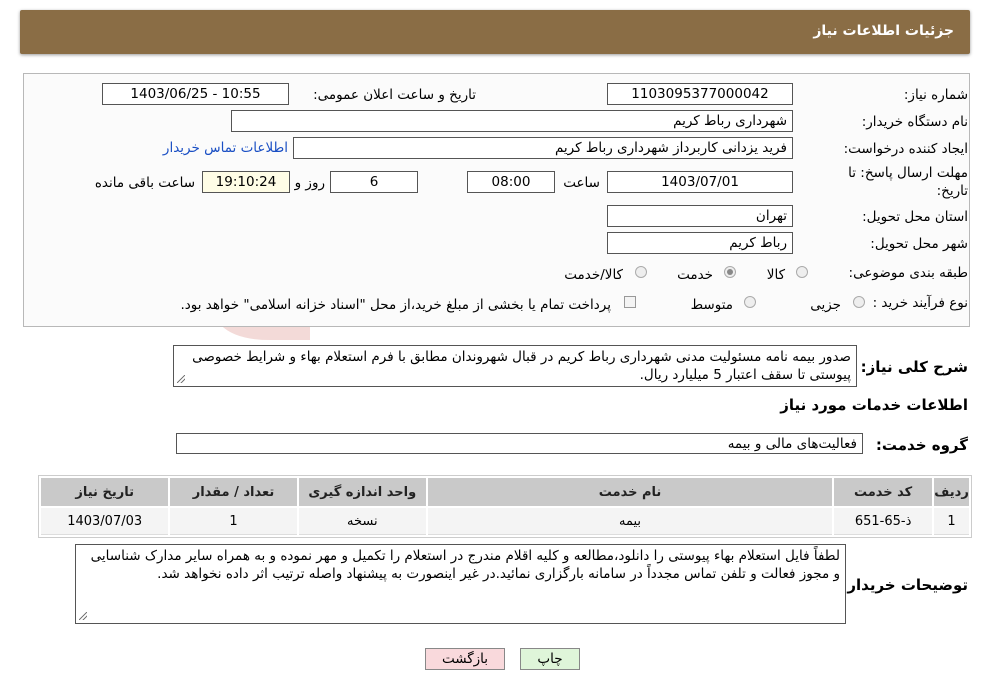 This screenshot has width=985, height=691. Describe the element at coordinates (233, 521) in the screenshot. I see `cell-quantity: 1` at that location.